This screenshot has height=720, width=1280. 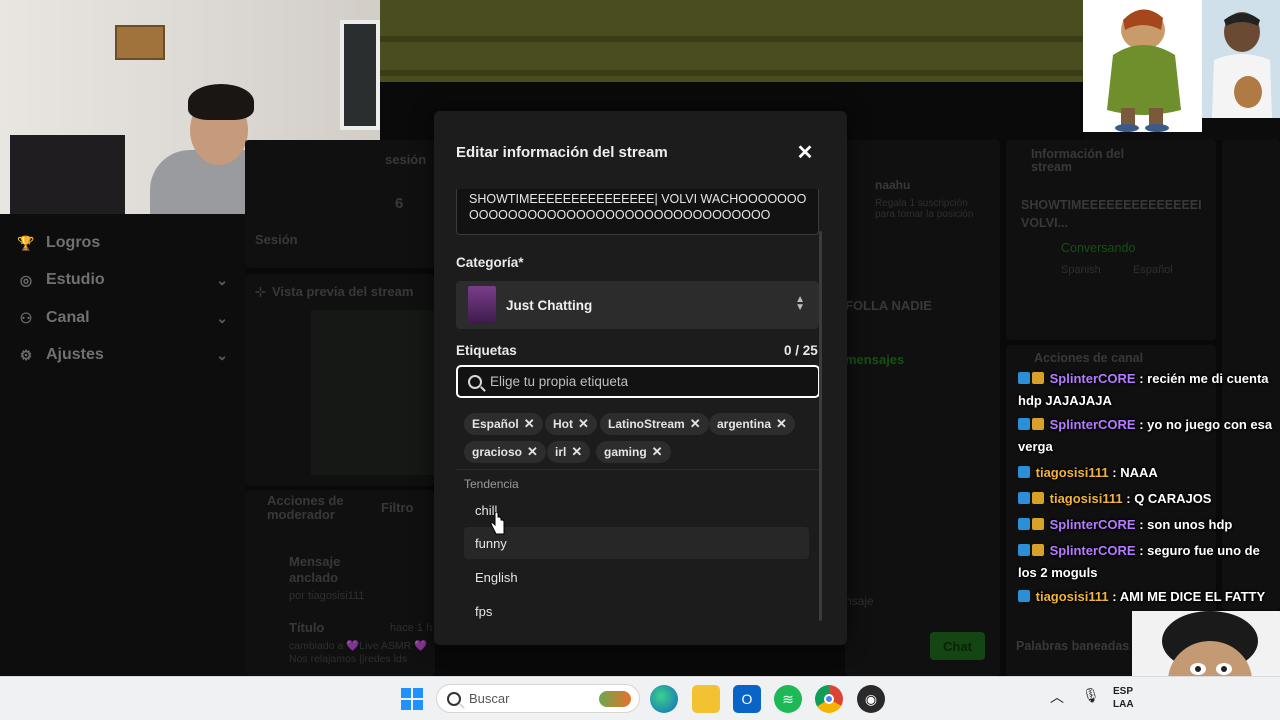 I want to click on modal-scrollbar, so click(x=820, y=426).